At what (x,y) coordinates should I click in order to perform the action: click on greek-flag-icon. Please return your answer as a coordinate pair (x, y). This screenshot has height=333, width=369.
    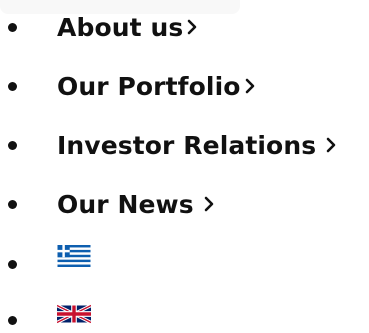
    Looking at the image, I should click on (74, 256).